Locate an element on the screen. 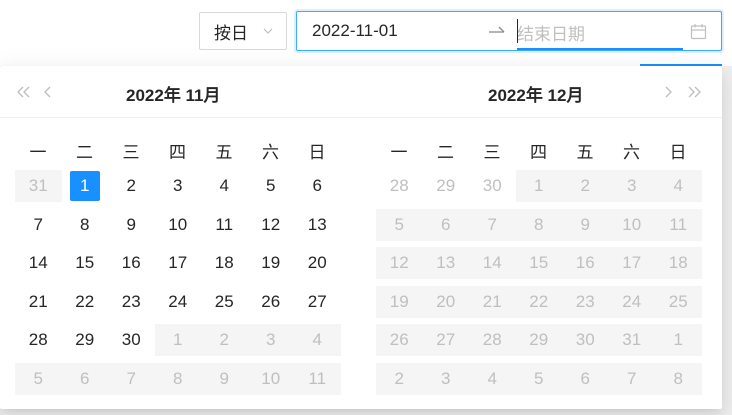  super-prev-icon is located at coordinates (24, 92).